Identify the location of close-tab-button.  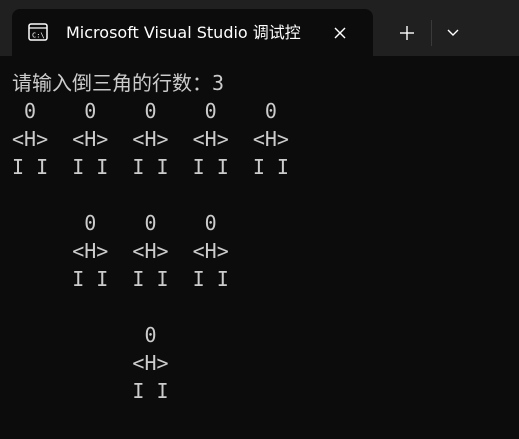
(340, 33).